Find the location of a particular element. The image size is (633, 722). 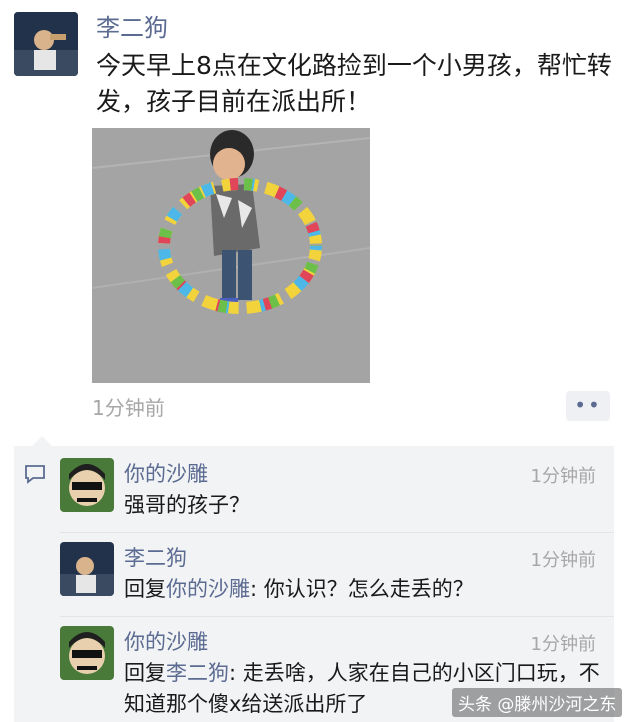

watermark: 头条 @滕州沙河之东 is located at coordinates (537, 702).